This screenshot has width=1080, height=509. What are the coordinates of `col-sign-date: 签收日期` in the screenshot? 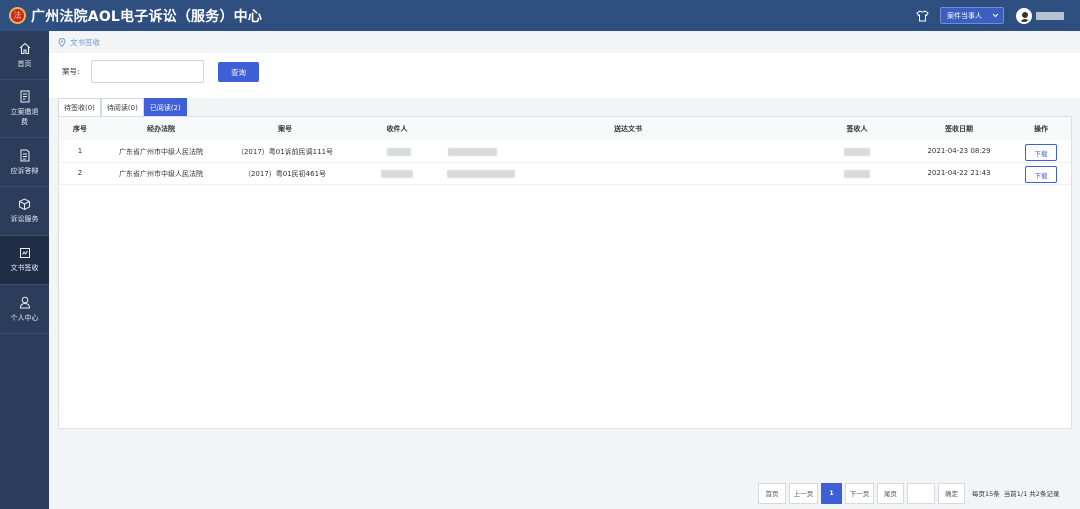 It's located at (959, 129).